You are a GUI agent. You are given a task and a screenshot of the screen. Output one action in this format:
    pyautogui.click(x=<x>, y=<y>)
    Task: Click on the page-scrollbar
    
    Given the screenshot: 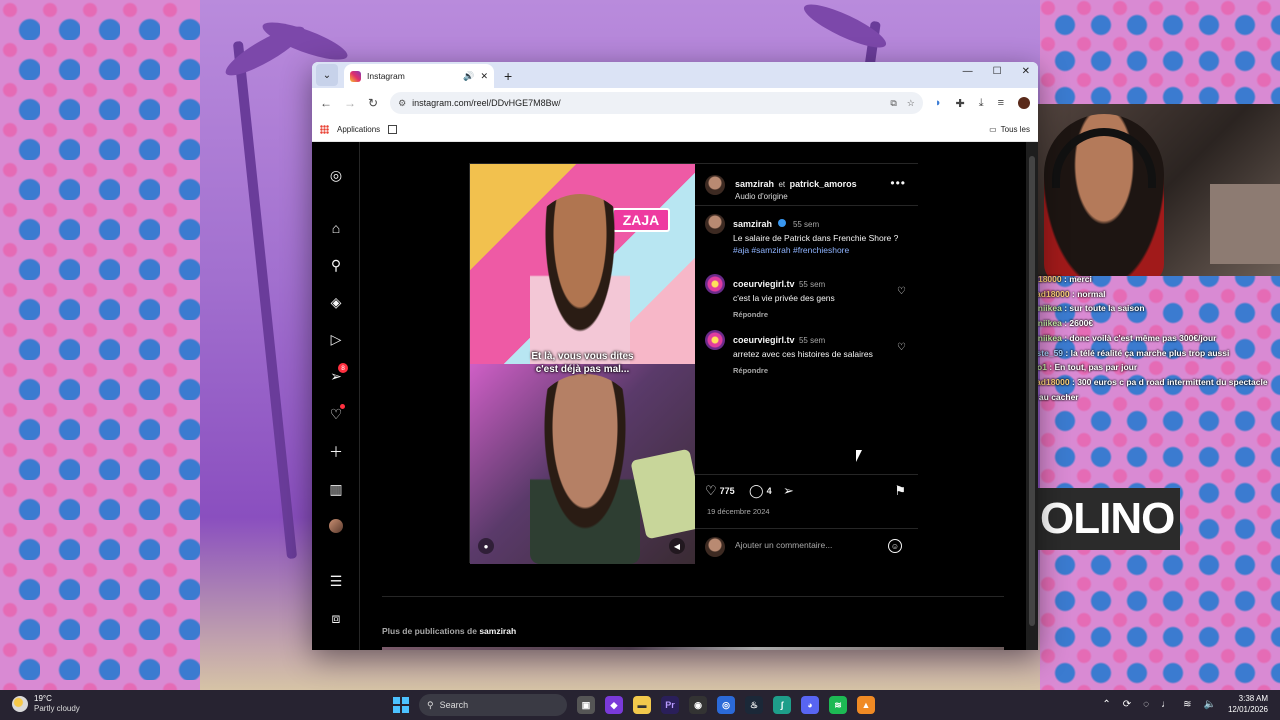 What is the action you would take?
    pyautogui.click(x=1032, y=396)
    